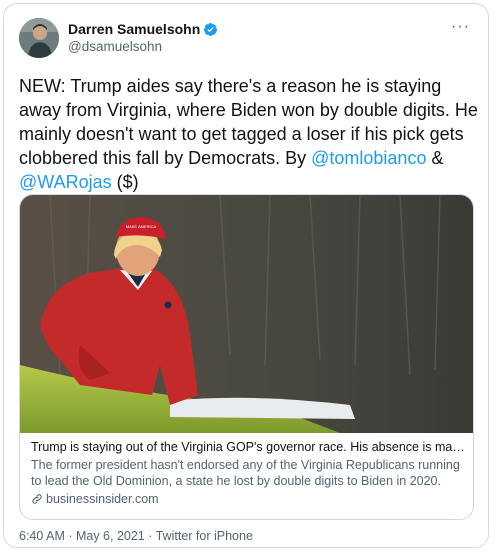 This screenshot has height=554, width=498. Describe the element at coordinates (247, 40) in the screenshot. I see `tweet-header: Darren Samuelsohn @dsamuelsohn ···` at that location.